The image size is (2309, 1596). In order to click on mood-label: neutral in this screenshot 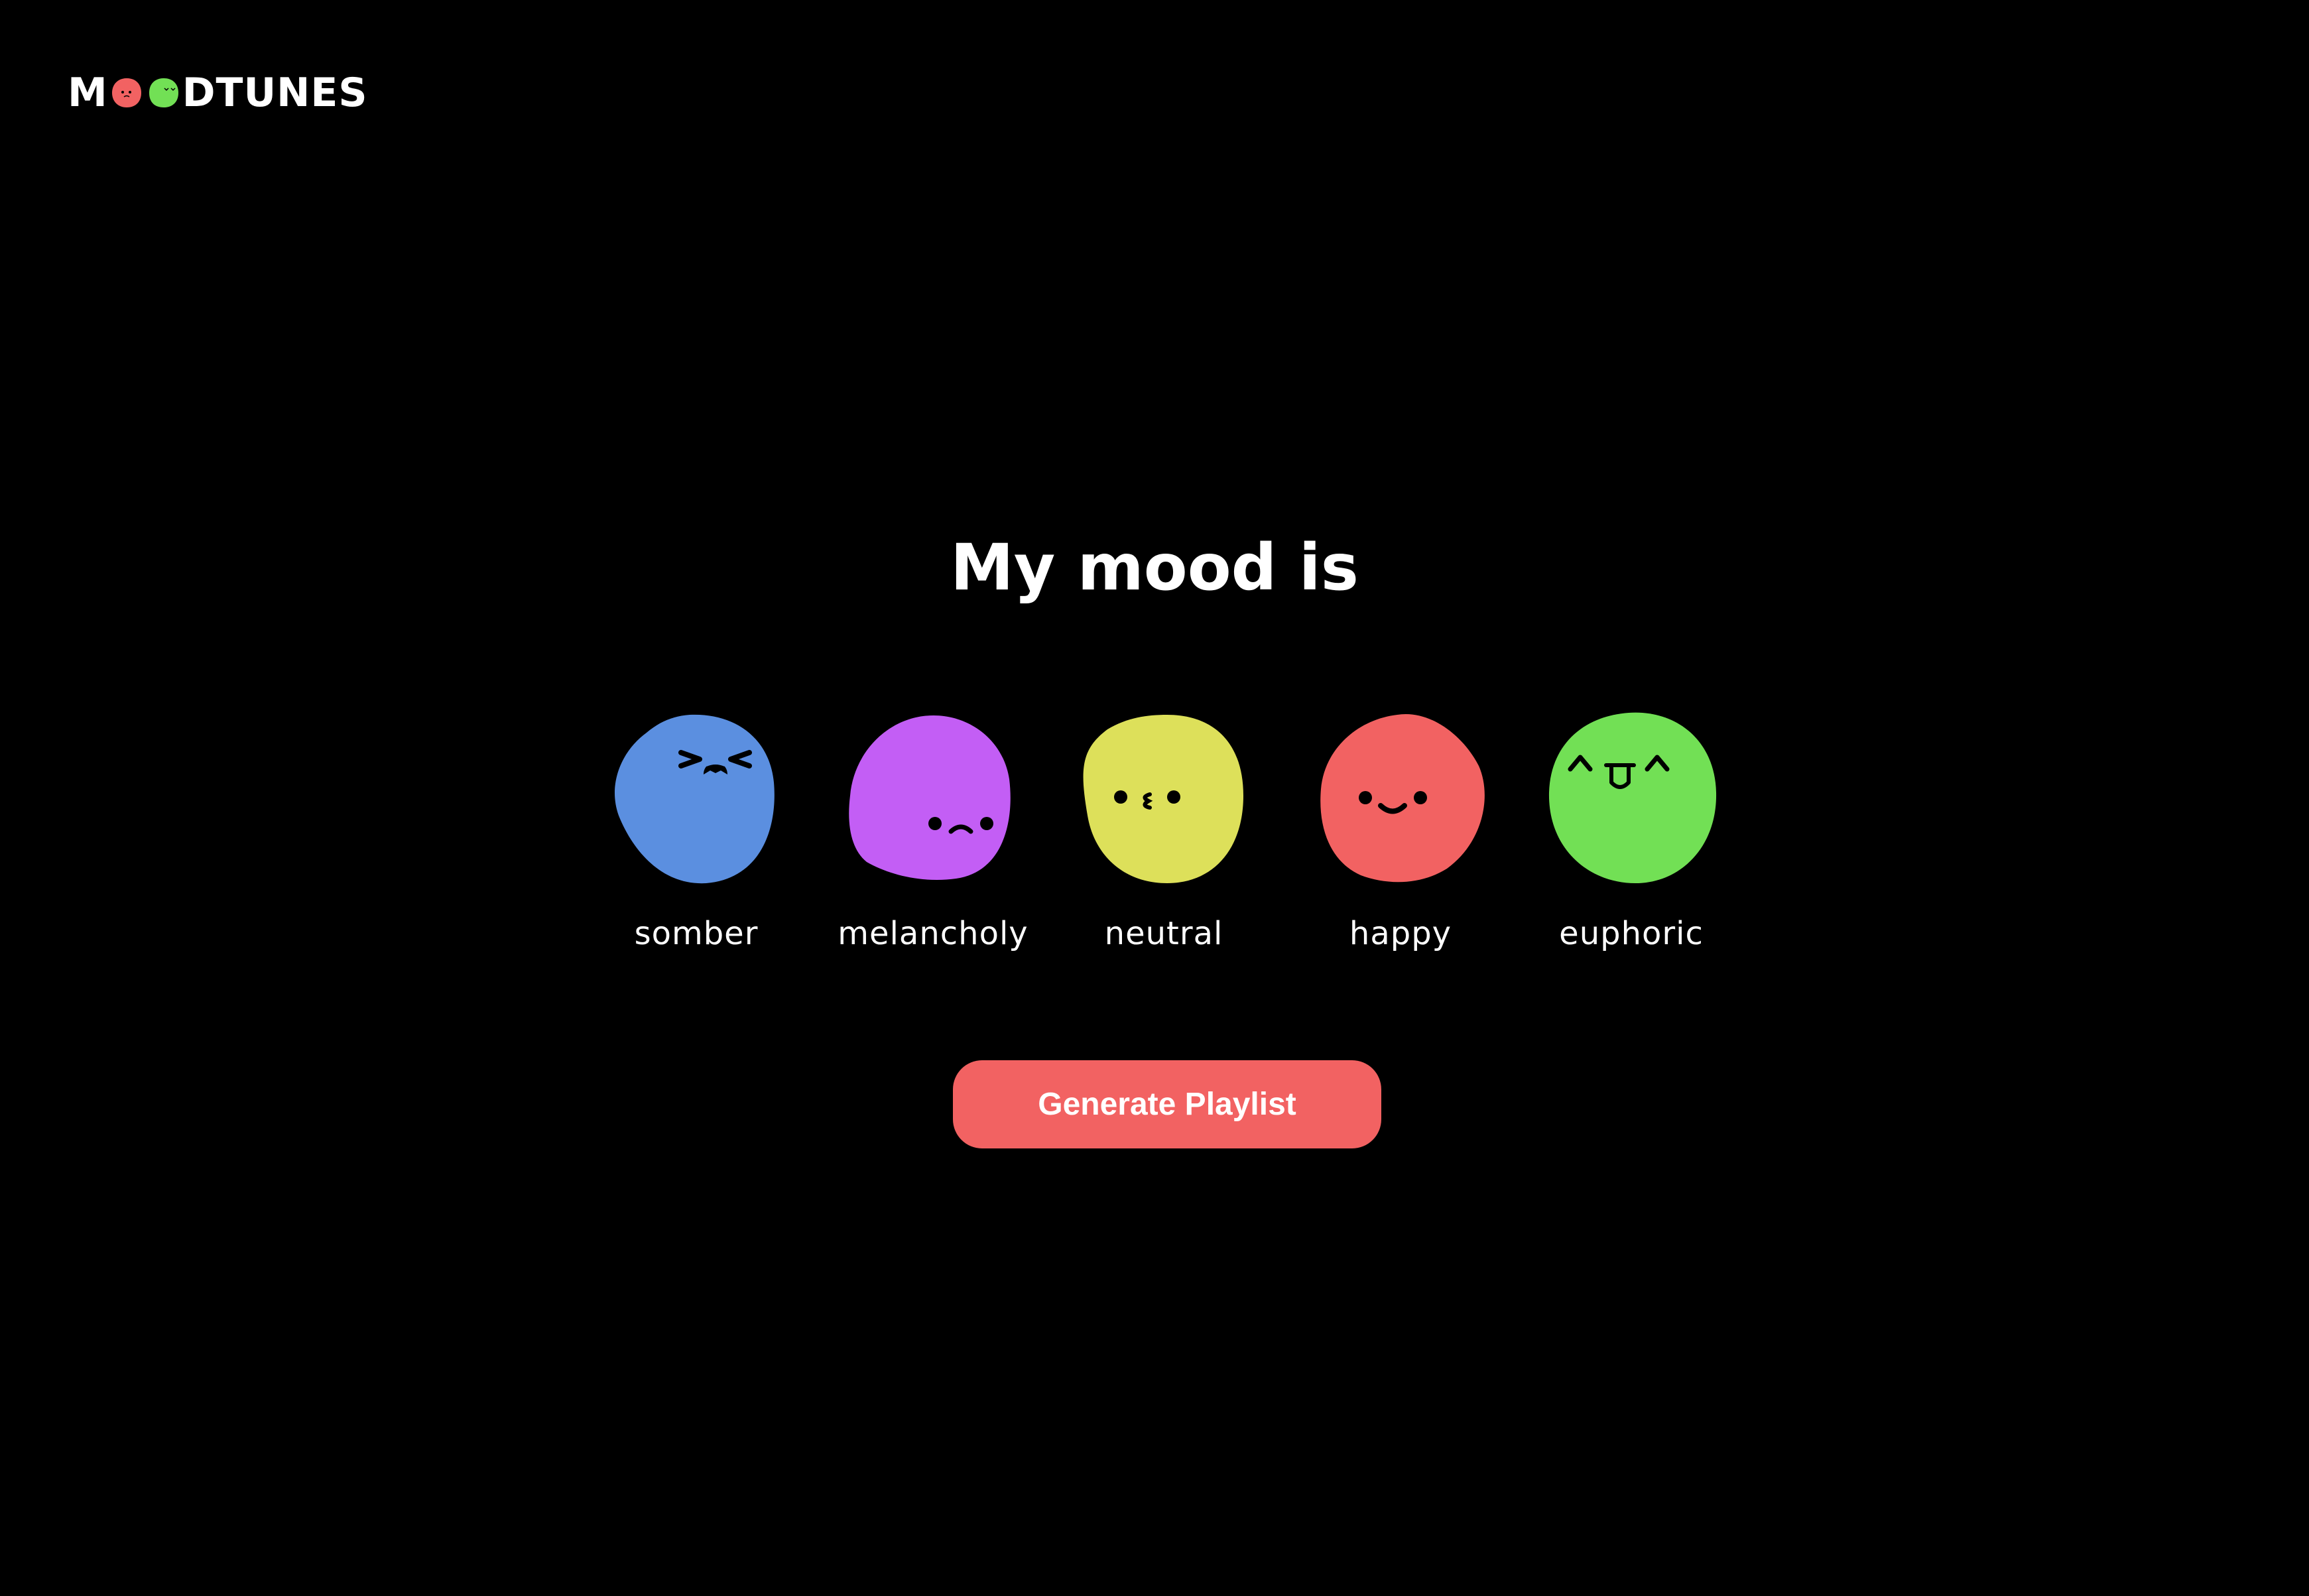, I will do `click(1163, 933)`.